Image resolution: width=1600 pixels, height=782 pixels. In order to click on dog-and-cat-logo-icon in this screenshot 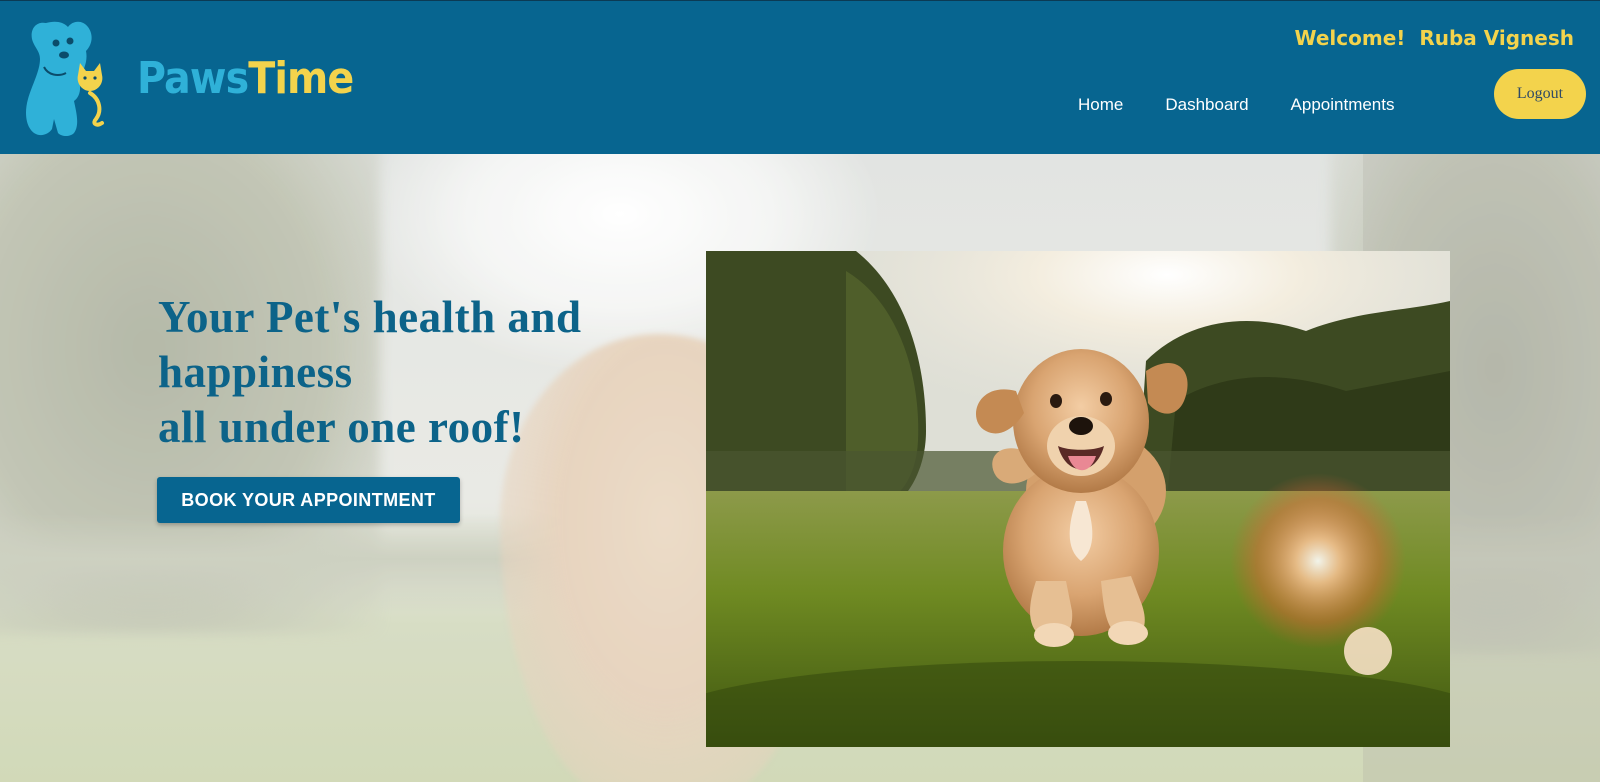, I will do `click(66, 77)`.